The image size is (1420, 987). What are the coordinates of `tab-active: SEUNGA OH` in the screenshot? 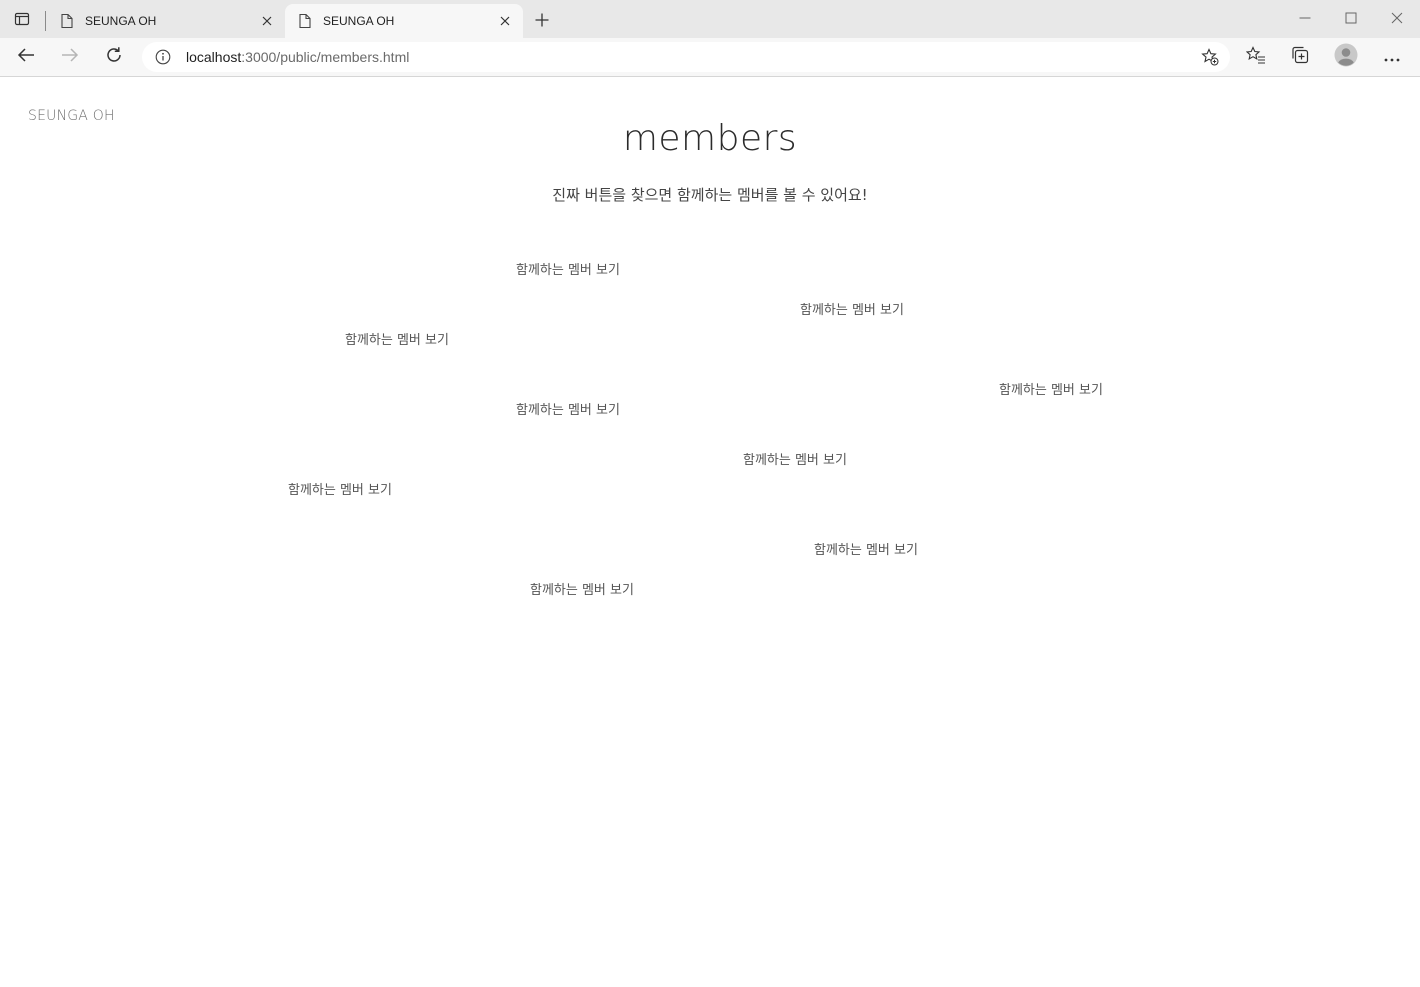 It's located at (404, 21).